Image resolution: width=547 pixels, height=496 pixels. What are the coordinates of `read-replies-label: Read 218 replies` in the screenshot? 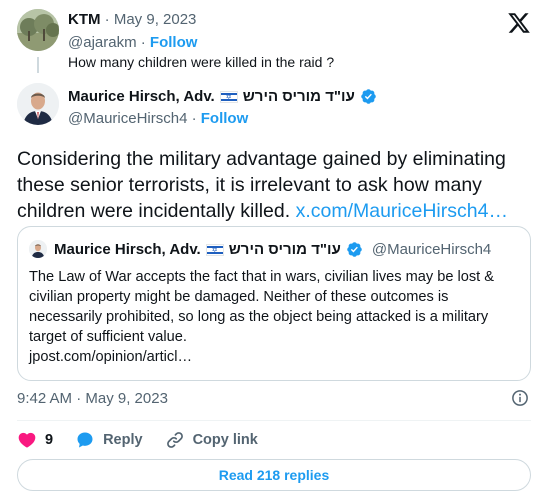 It's located at (274, 475).